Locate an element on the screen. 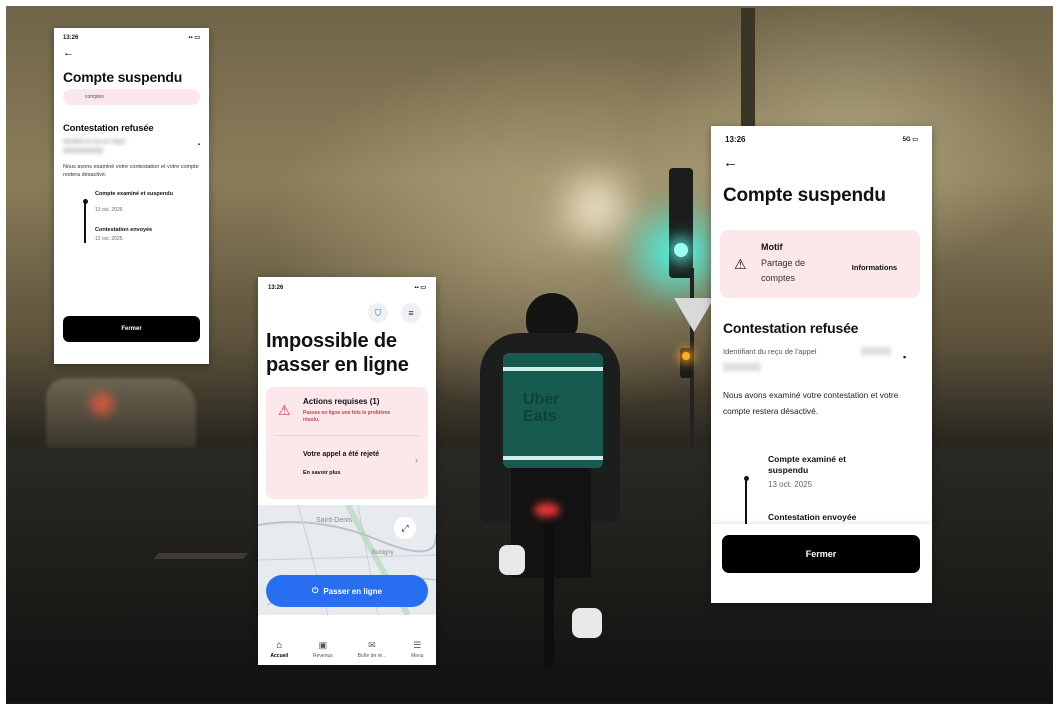 Image resolution: width=1059 pixels, height=710 pixels. nav-home: ⌂ Accueil is located at coordinates (279, 649).